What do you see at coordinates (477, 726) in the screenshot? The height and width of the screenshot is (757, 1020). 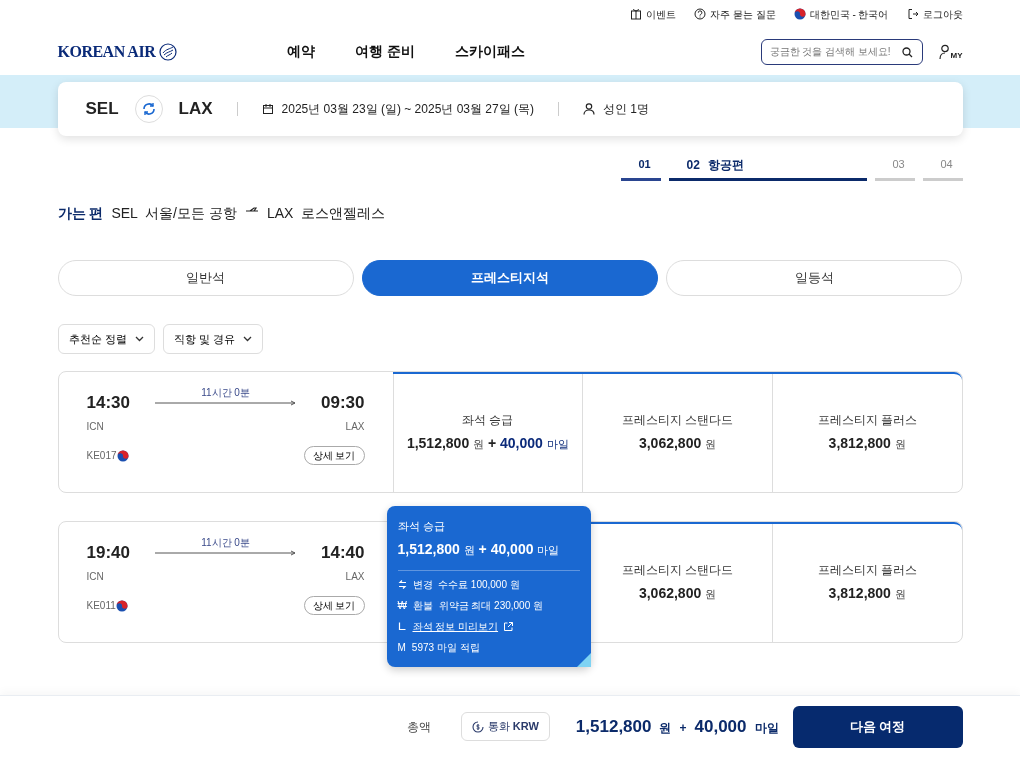 I see `dollar-cycle-icon` at bounding box center [477, 726].